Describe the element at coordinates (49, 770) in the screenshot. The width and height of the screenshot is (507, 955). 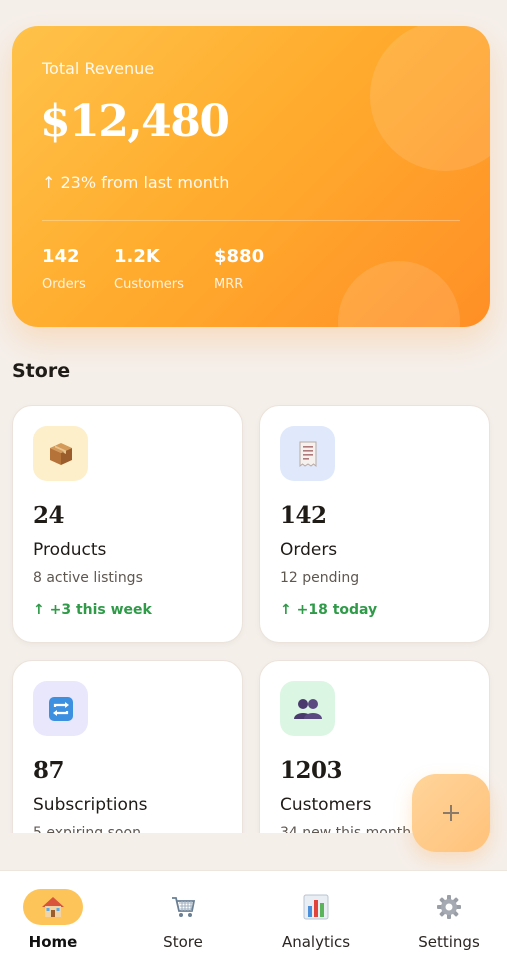
I see `card-metric: 87` at that location.